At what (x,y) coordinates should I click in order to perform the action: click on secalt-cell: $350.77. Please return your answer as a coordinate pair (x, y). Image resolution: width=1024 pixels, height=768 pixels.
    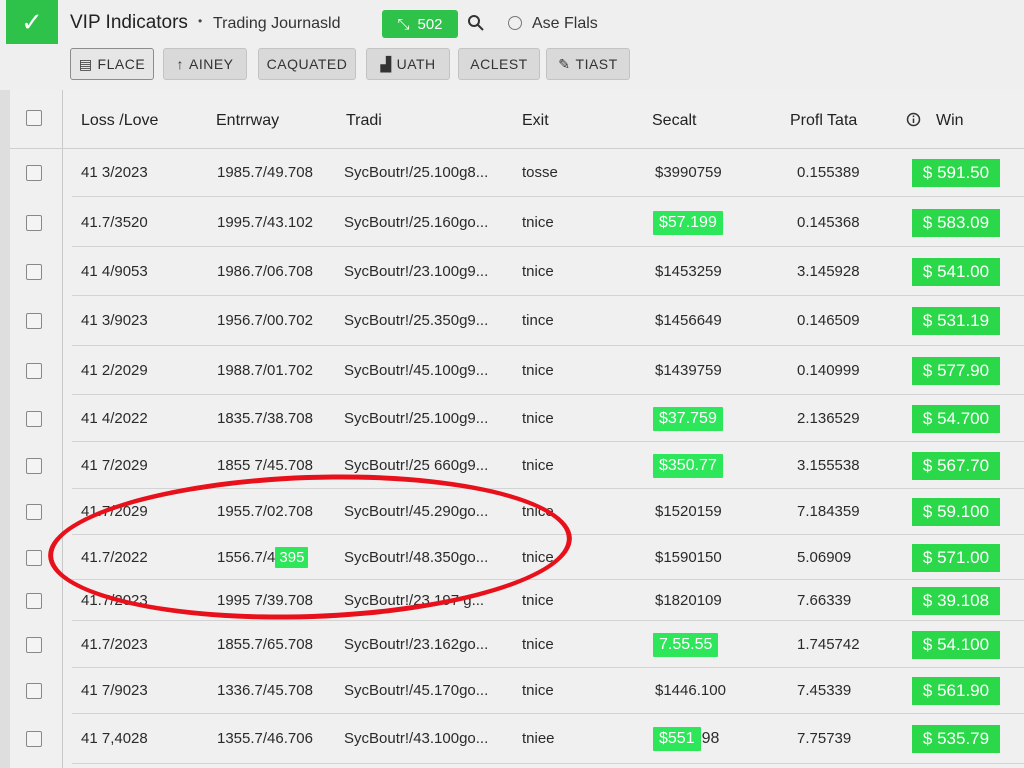
    Looking at the image, I should click on (688, 466).